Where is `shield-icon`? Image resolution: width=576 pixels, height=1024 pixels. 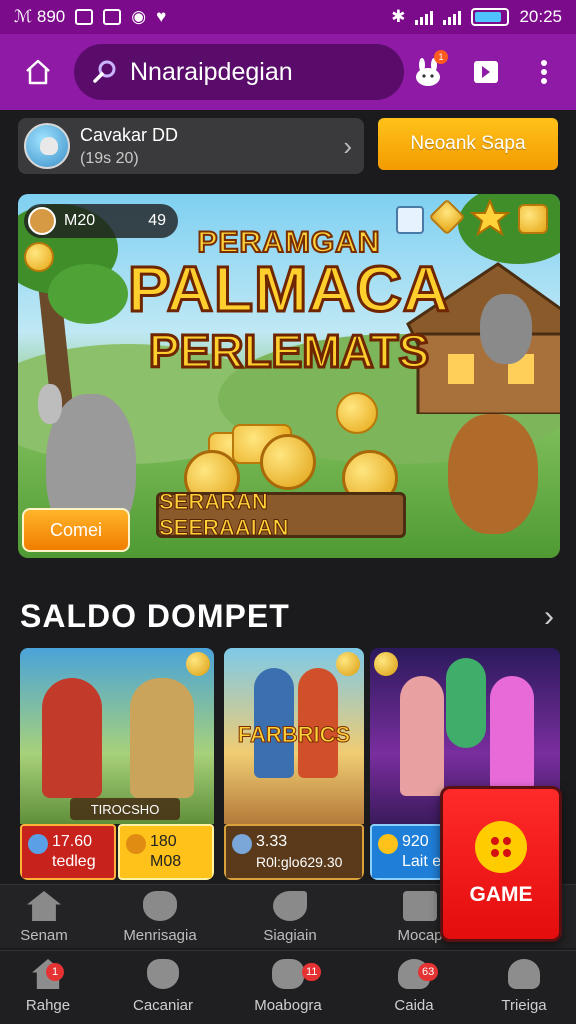 shield-icon is located at coordinates (288, 462).